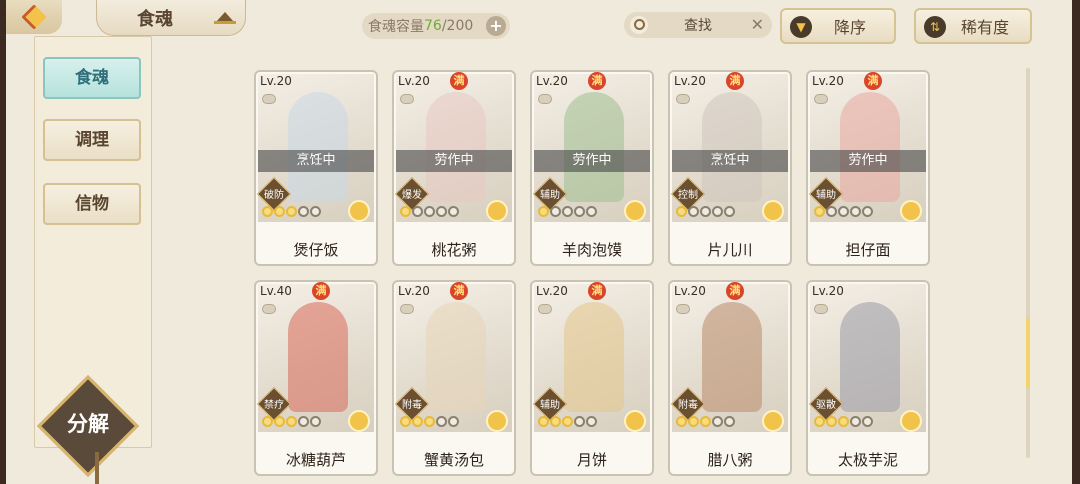 The image size is (1080, 484). I want to click on sidebar-item-conditioning: 调理, so click(92, 140).